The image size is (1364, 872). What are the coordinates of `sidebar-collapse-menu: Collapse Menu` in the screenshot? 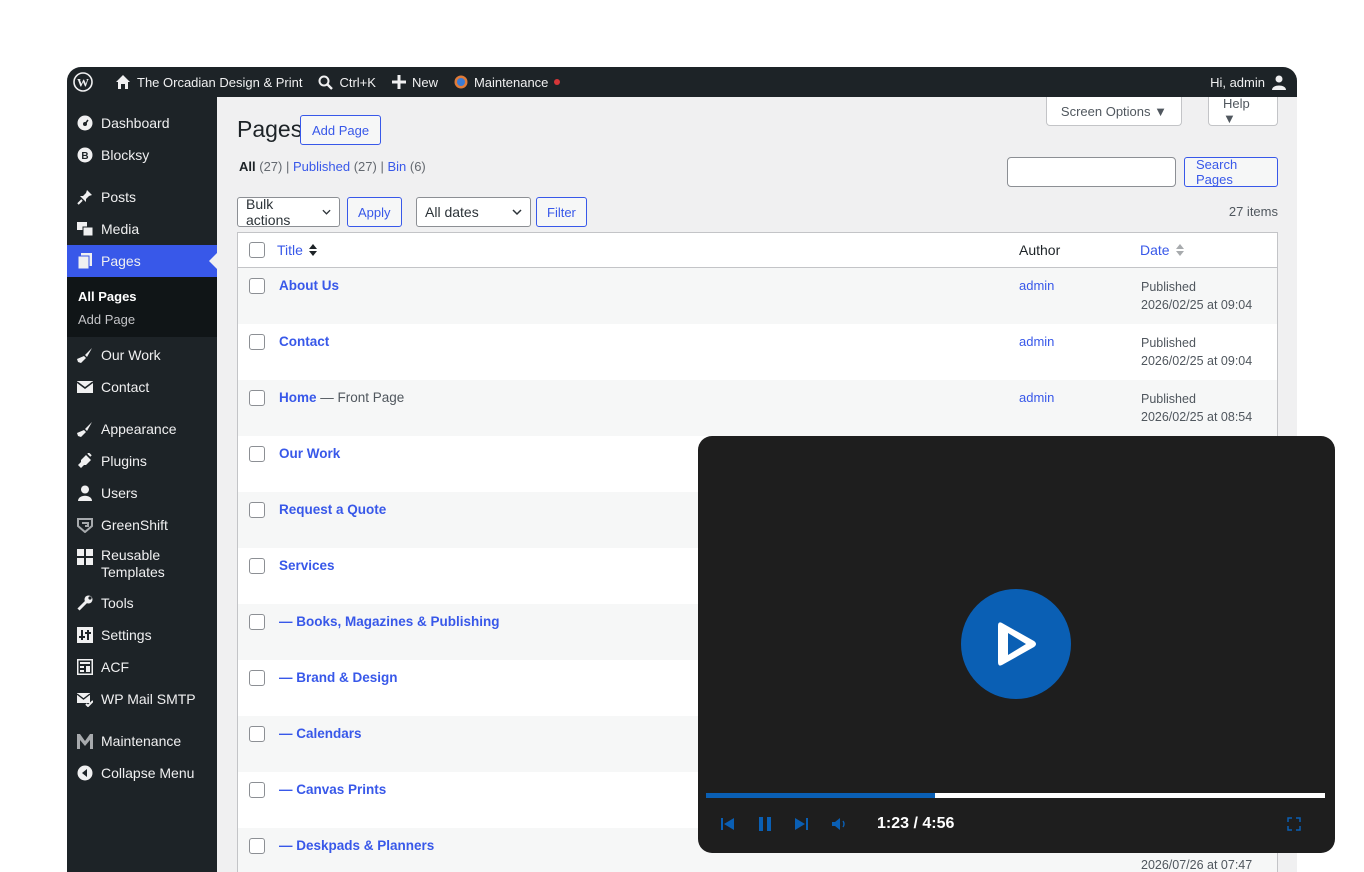 It's located at (142, 773).